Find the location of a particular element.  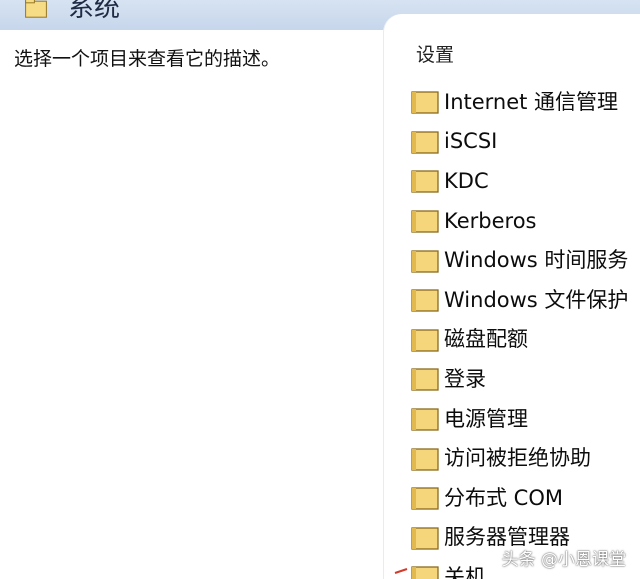

settings-list-item: Windows 时间服务 is located at coordinates (525, 260).